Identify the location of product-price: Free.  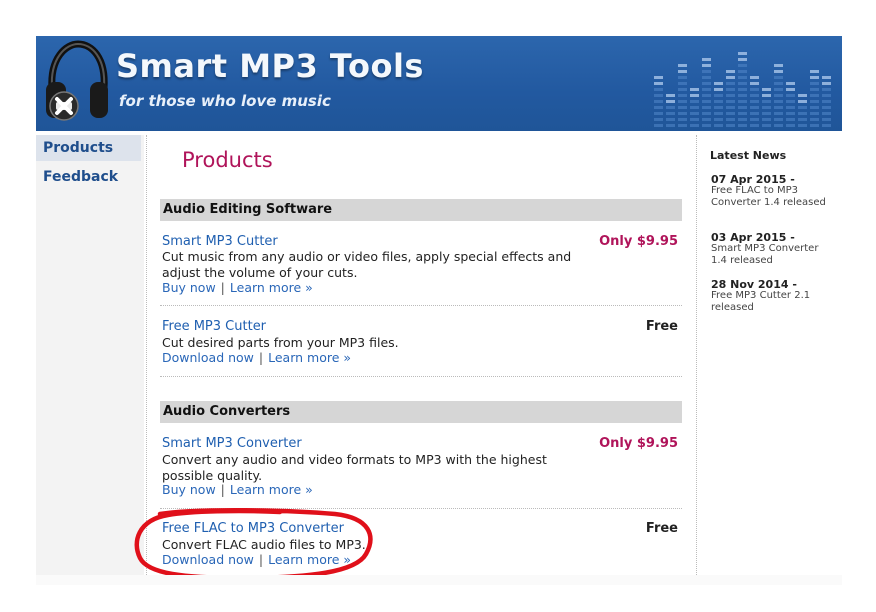
(661, 326).